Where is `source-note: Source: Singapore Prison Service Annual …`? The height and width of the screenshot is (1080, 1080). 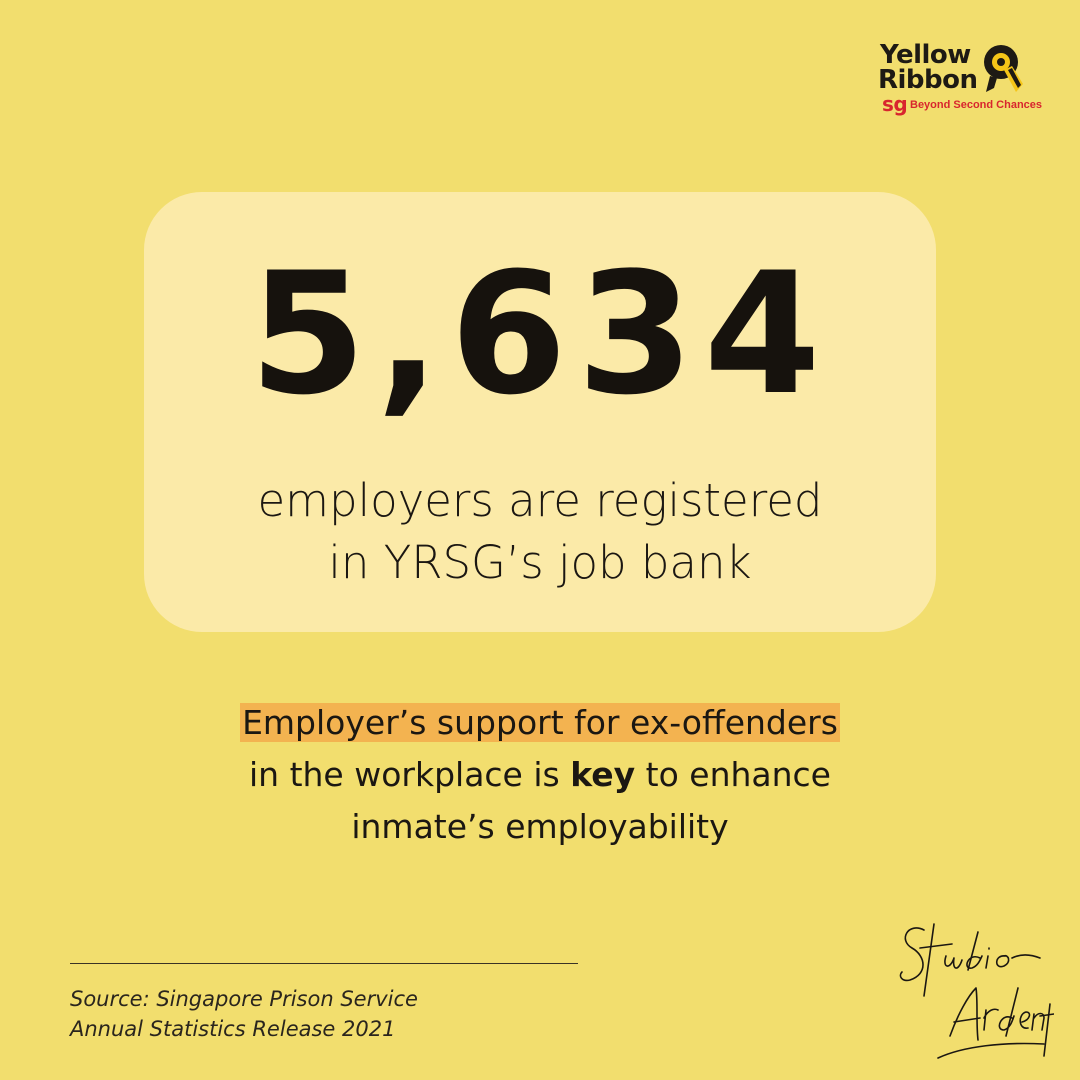
source-note: Source: Singapore Prison Service Annual … is located at coordinates (244, 1014).